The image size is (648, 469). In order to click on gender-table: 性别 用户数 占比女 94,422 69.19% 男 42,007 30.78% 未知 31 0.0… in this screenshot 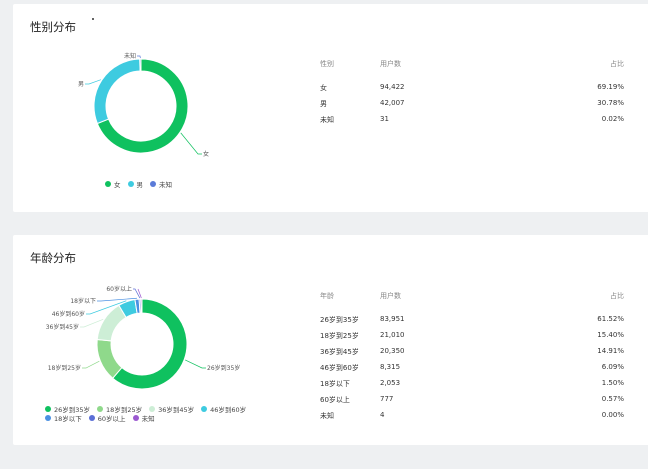, I will do `click(472, 95)`.